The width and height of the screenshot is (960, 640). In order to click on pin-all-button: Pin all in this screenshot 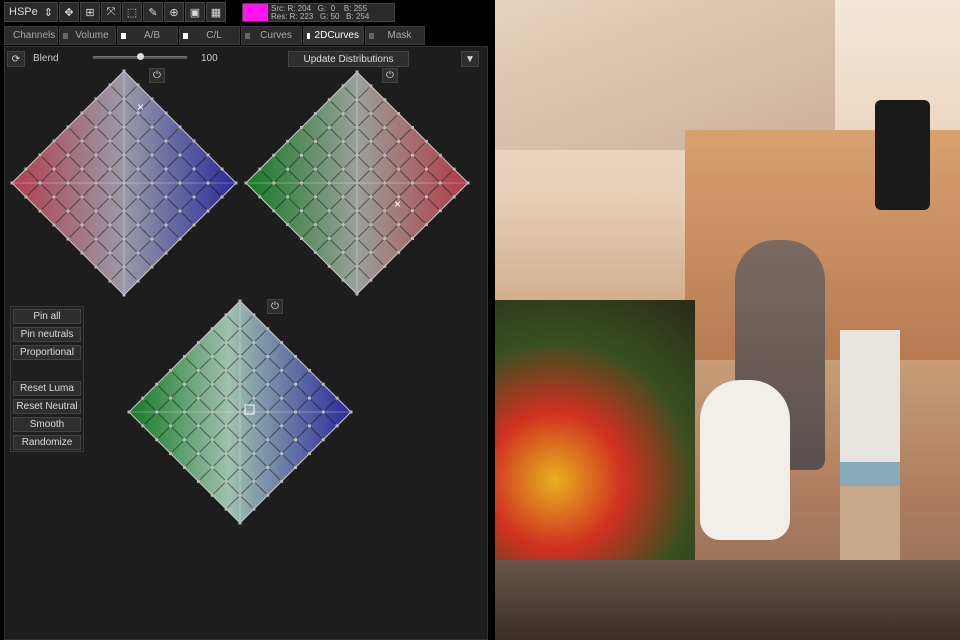, I will do `click(47, 316)`.